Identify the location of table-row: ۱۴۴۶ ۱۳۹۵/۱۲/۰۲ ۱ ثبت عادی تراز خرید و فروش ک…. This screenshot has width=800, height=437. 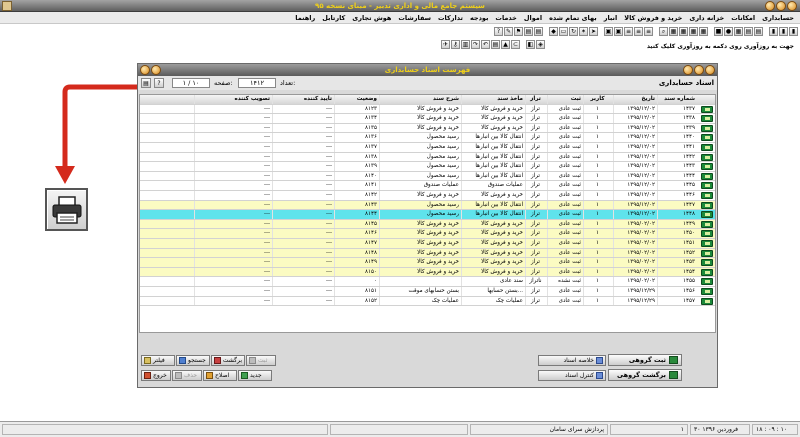
(427, 196).